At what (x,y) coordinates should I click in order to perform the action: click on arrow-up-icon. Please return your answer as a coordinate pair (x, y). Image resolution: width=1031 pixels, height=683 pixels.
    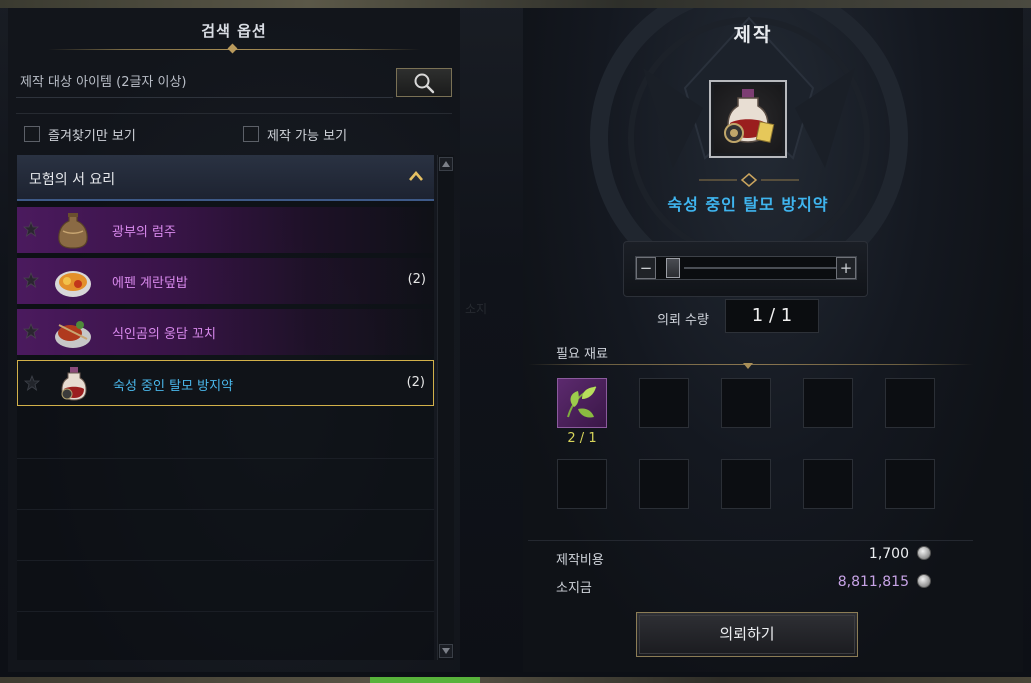
    Looking at the image, I should click on (446, 164).